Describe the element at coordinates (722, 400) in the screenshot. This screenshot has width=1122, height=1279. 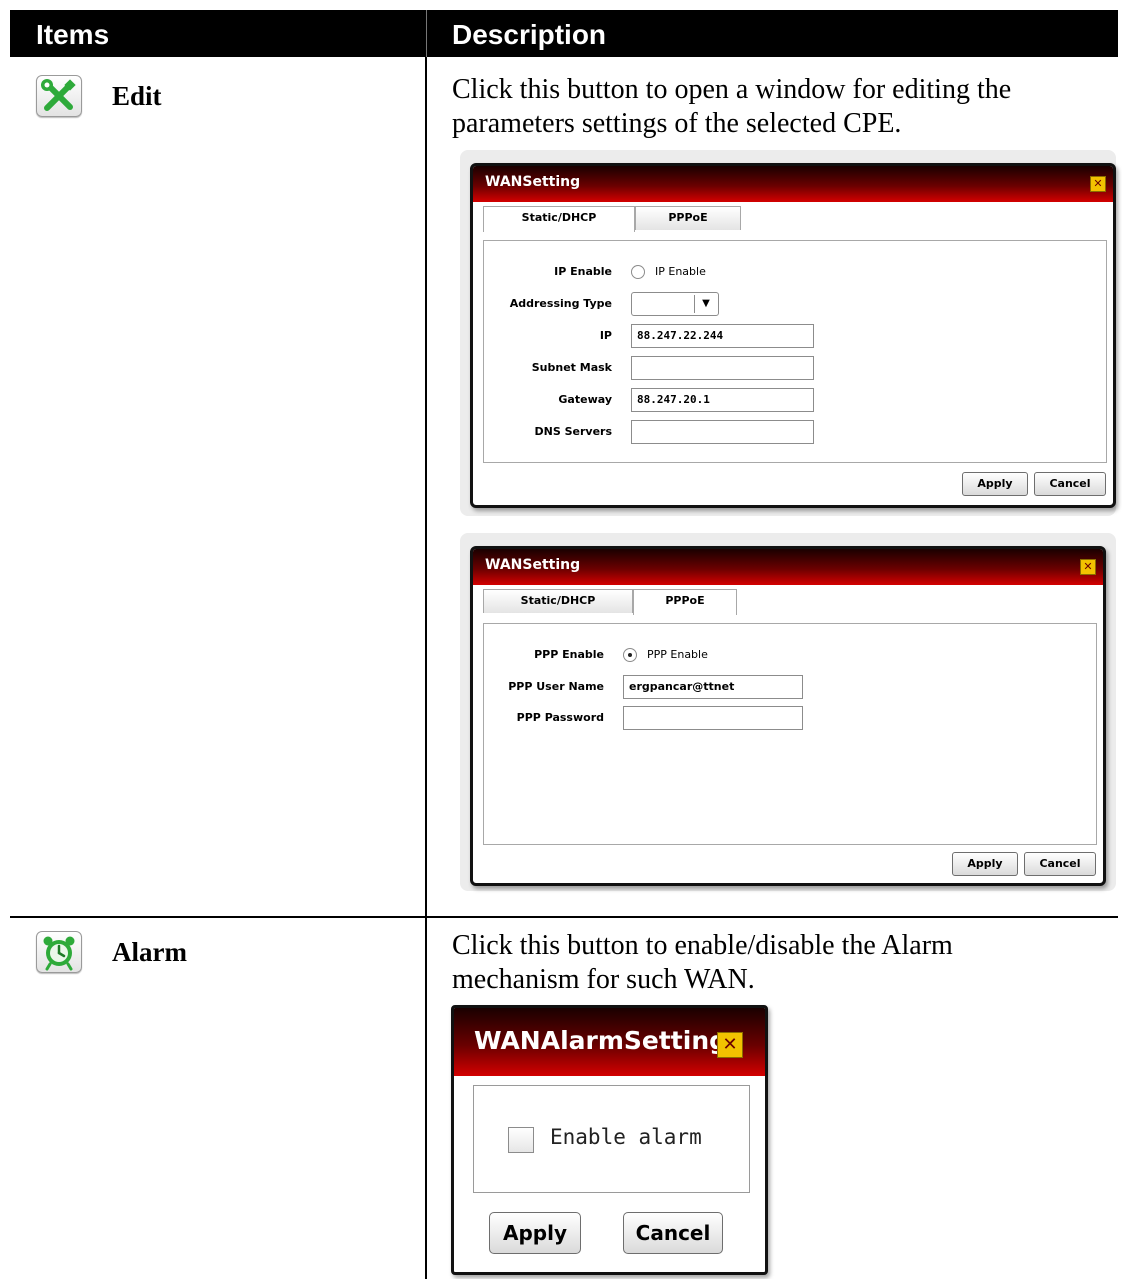
I see `gateway-input: 88.247.20.1` at that location.